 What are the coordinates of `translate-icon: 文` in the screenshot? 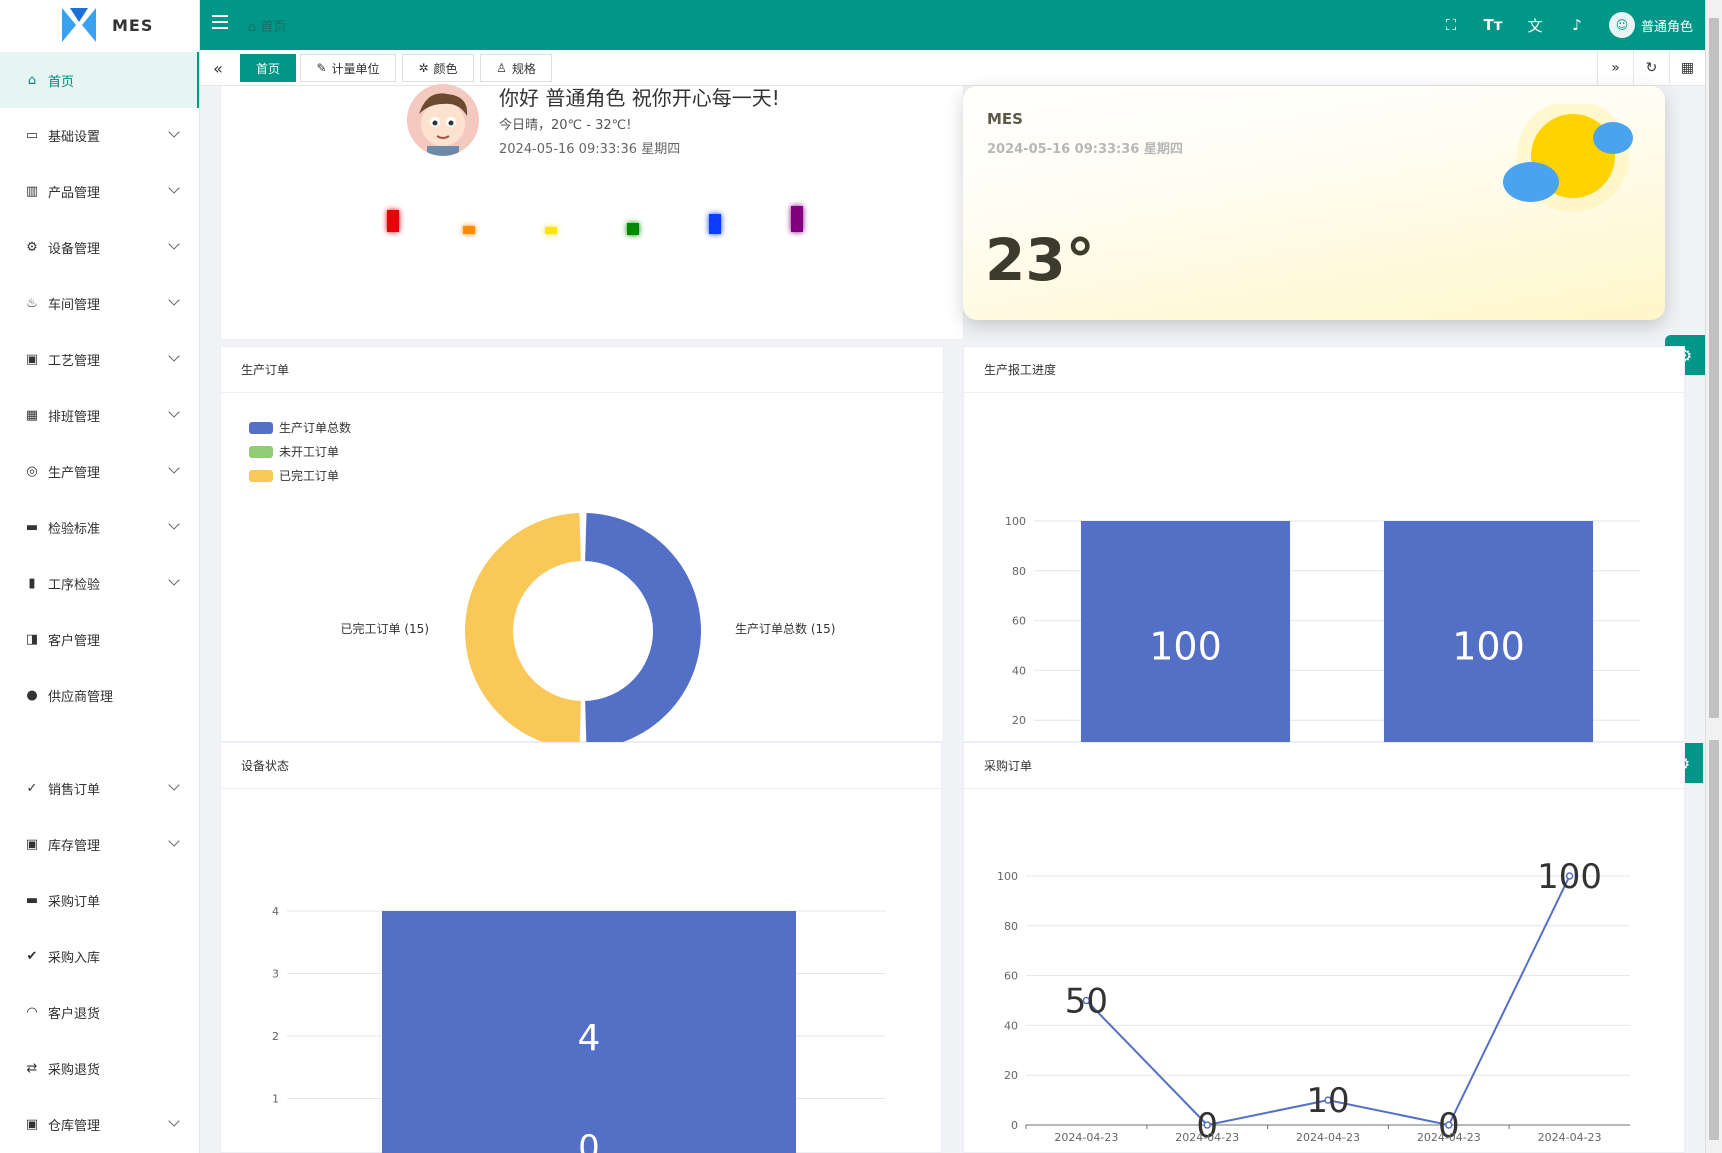 It's located at (1535, 25).